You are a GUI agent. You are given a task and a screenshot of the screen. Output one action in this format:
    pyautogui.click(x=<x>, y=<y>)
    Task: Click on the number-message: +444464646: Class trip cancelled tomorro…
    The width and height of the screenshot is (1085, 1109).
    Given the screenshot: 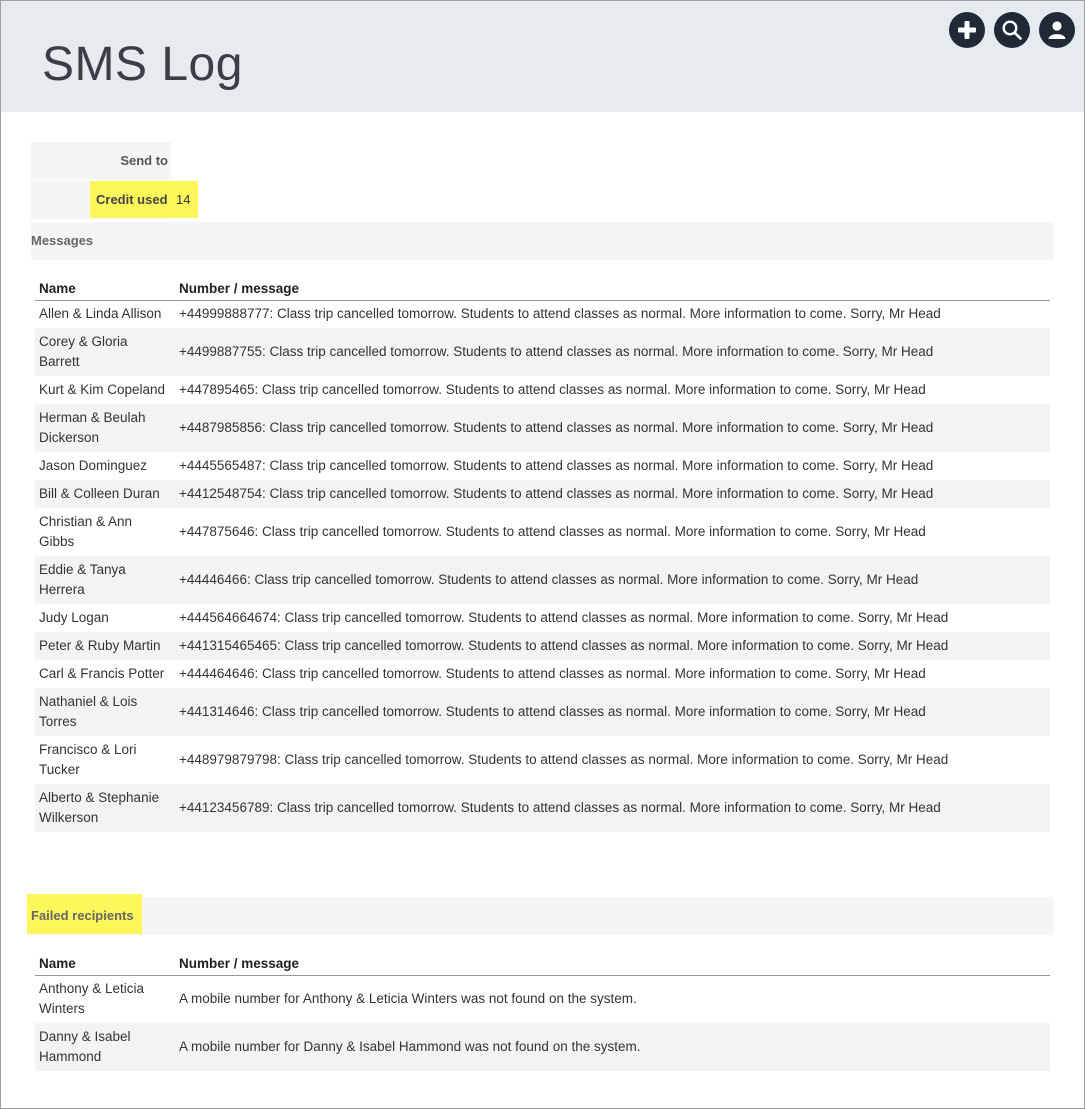 What is the action you would take?
    pyautogui.click(x=612, y=674)
    